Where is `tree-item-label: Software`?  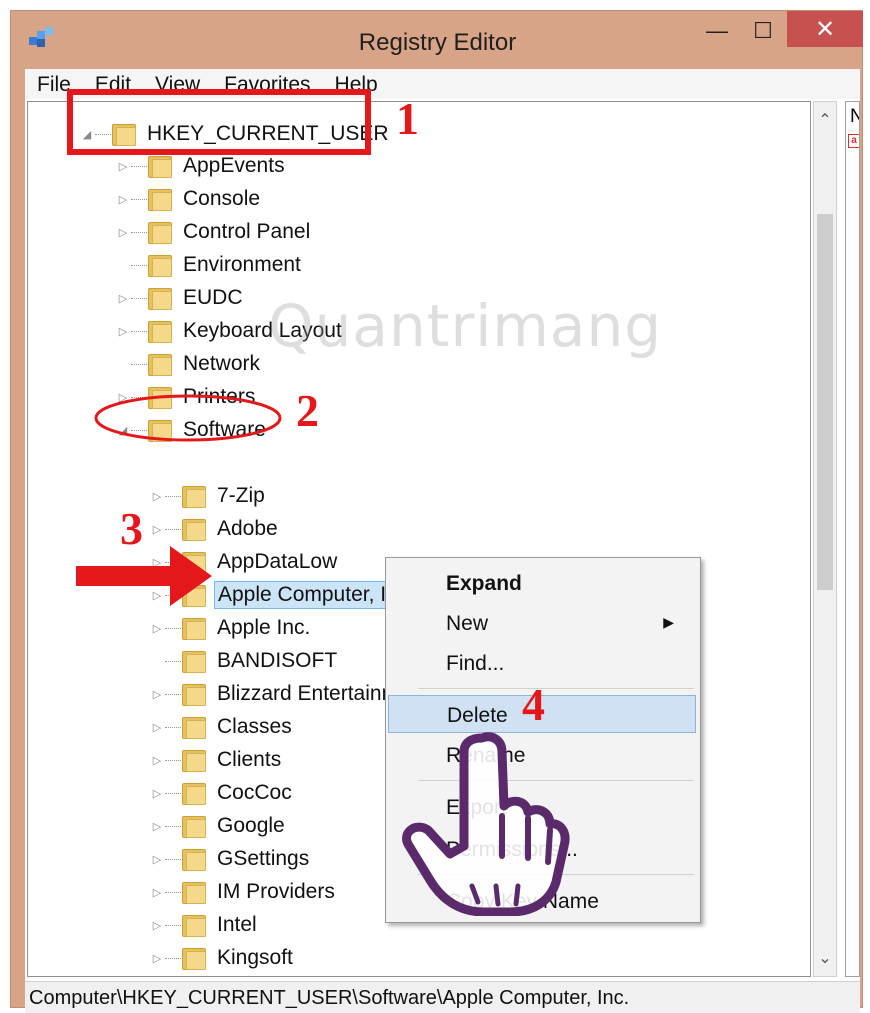
tree-item-label: Software is located at coordinates (224, 429).